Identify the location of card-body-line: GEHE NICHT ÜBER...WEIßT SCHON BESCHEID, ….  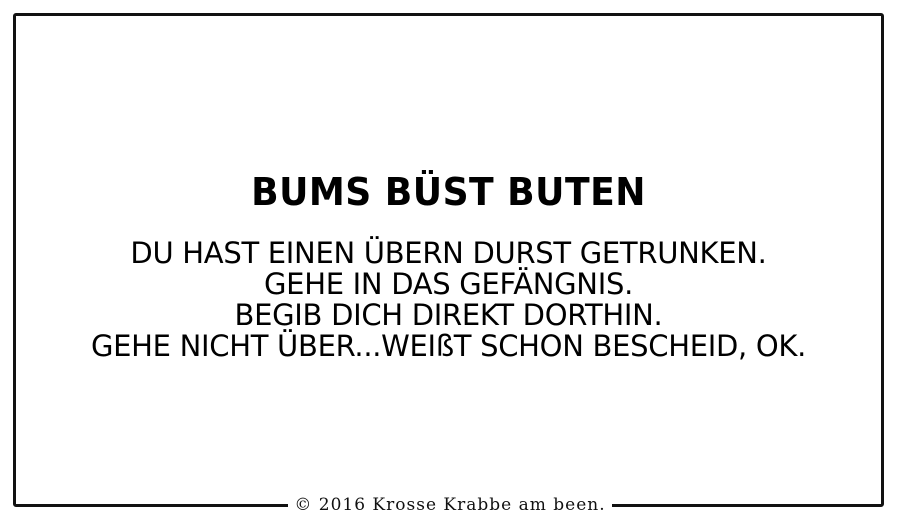
(448, 346).